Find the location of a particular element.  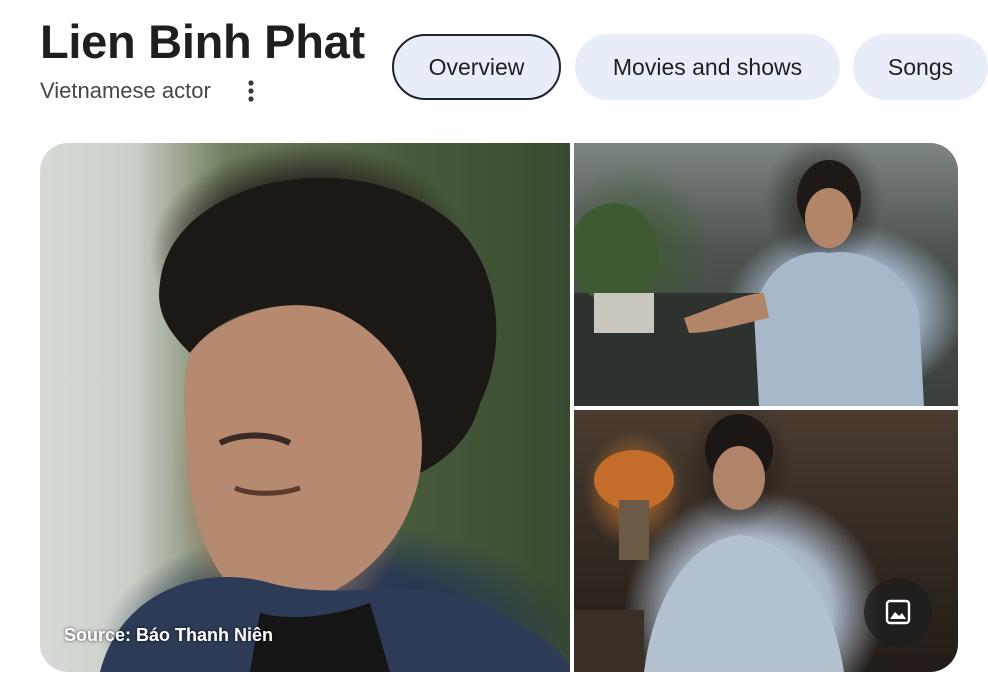

view-images-button is located at coordinates (898, 612).